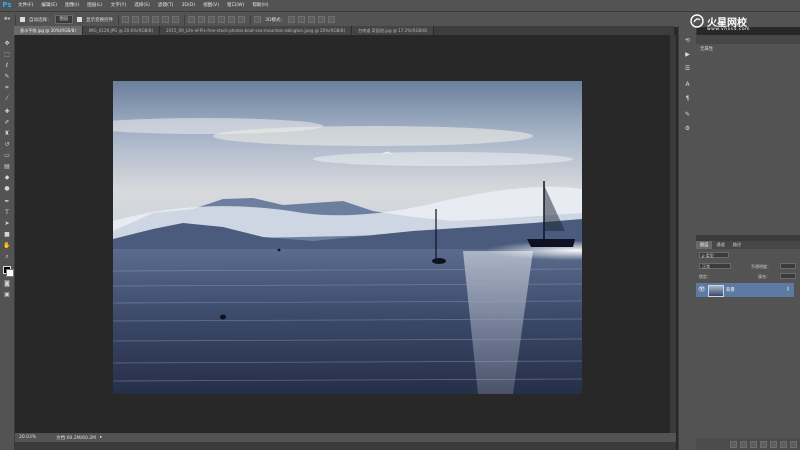 This screenshot has width=800, height=450. I want to click on distribute-hcenter-icon, so click(232, 19).